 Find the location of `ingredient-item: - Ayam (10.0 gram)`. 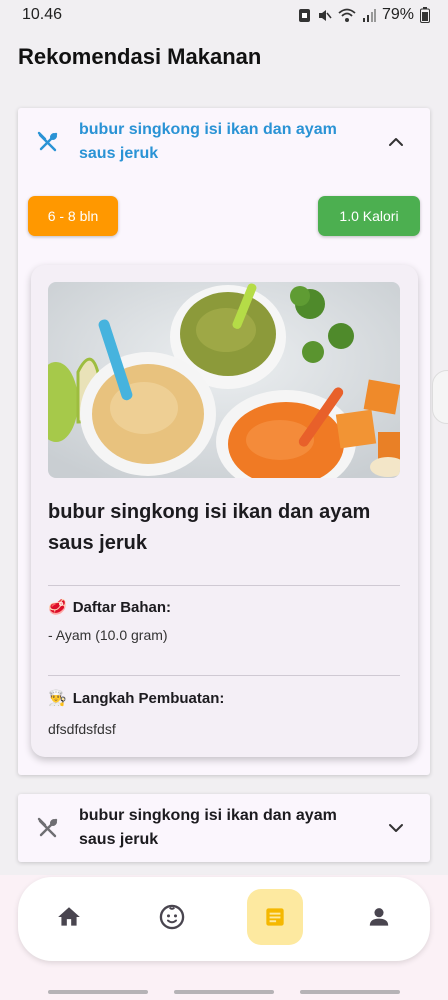

ingredient-item: - Ayam (10.0 gram) is located at coordinates (108, 635).